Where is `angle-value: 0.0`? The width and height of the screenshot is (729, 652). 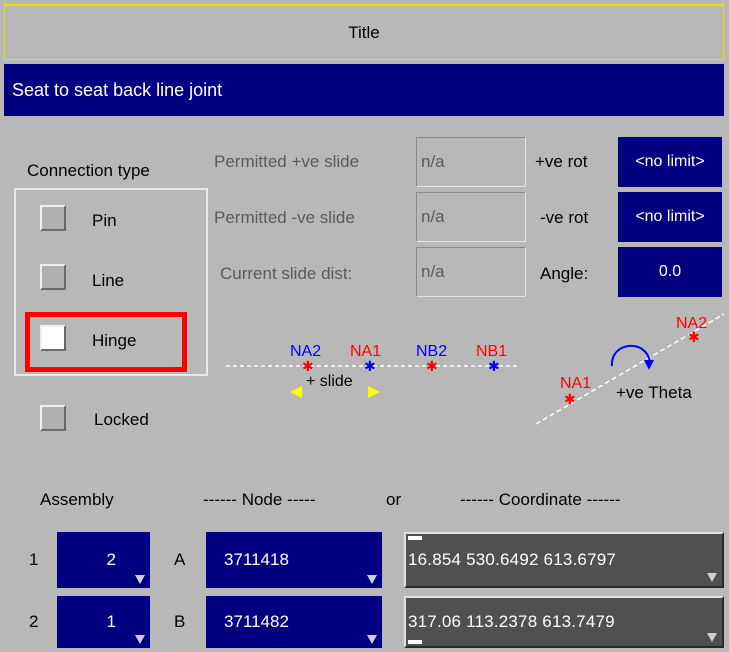 angle-value: 0.0 is located at coordinates (670, 271).